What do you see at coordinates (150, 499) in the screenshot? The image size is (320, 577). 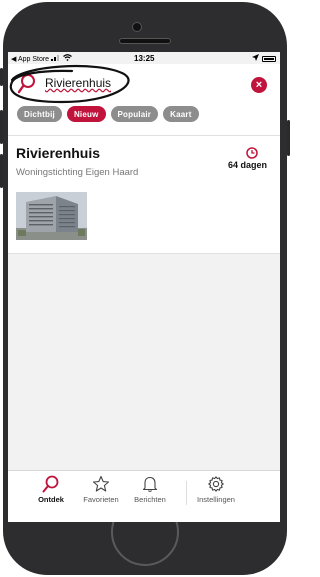 I see `tab-berichten-label: Berichten` at bounding box center [150, 499].